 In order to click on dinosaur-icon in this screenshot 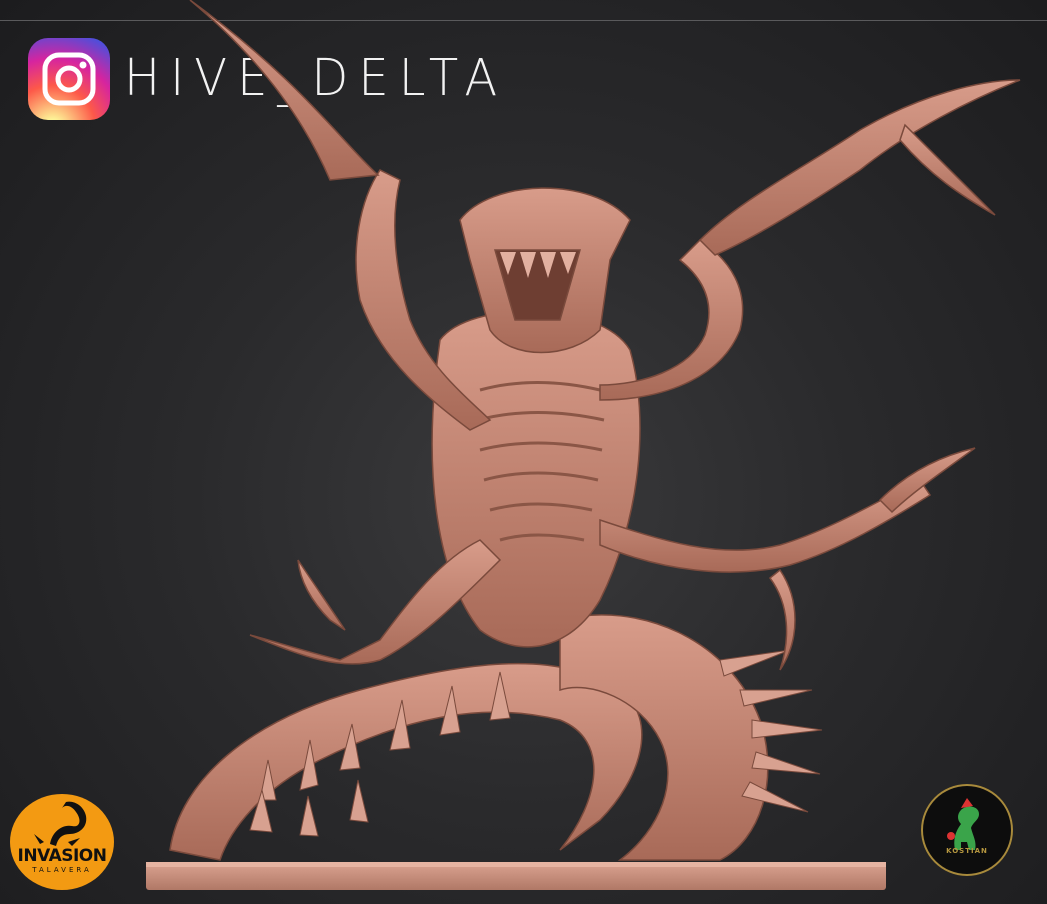, I will do `click(963, 824)`.